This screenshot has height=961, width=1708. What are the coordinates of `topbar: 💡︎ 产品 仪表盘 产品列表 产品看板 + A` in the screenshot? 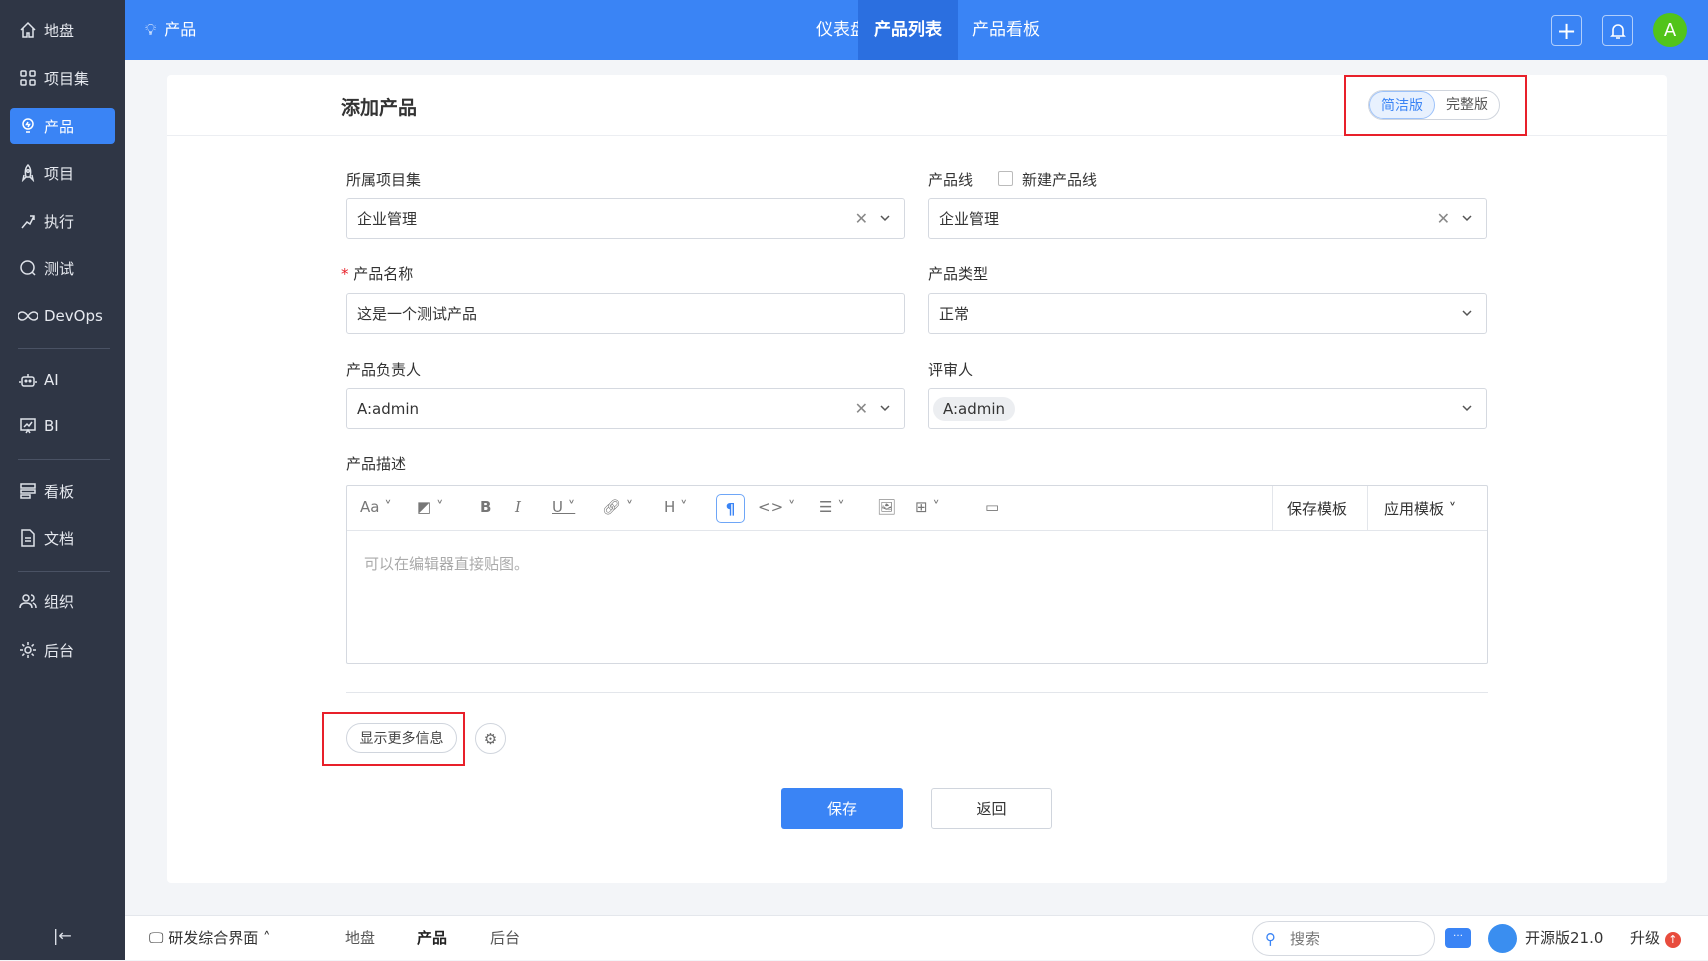 It's located at (916, 30).